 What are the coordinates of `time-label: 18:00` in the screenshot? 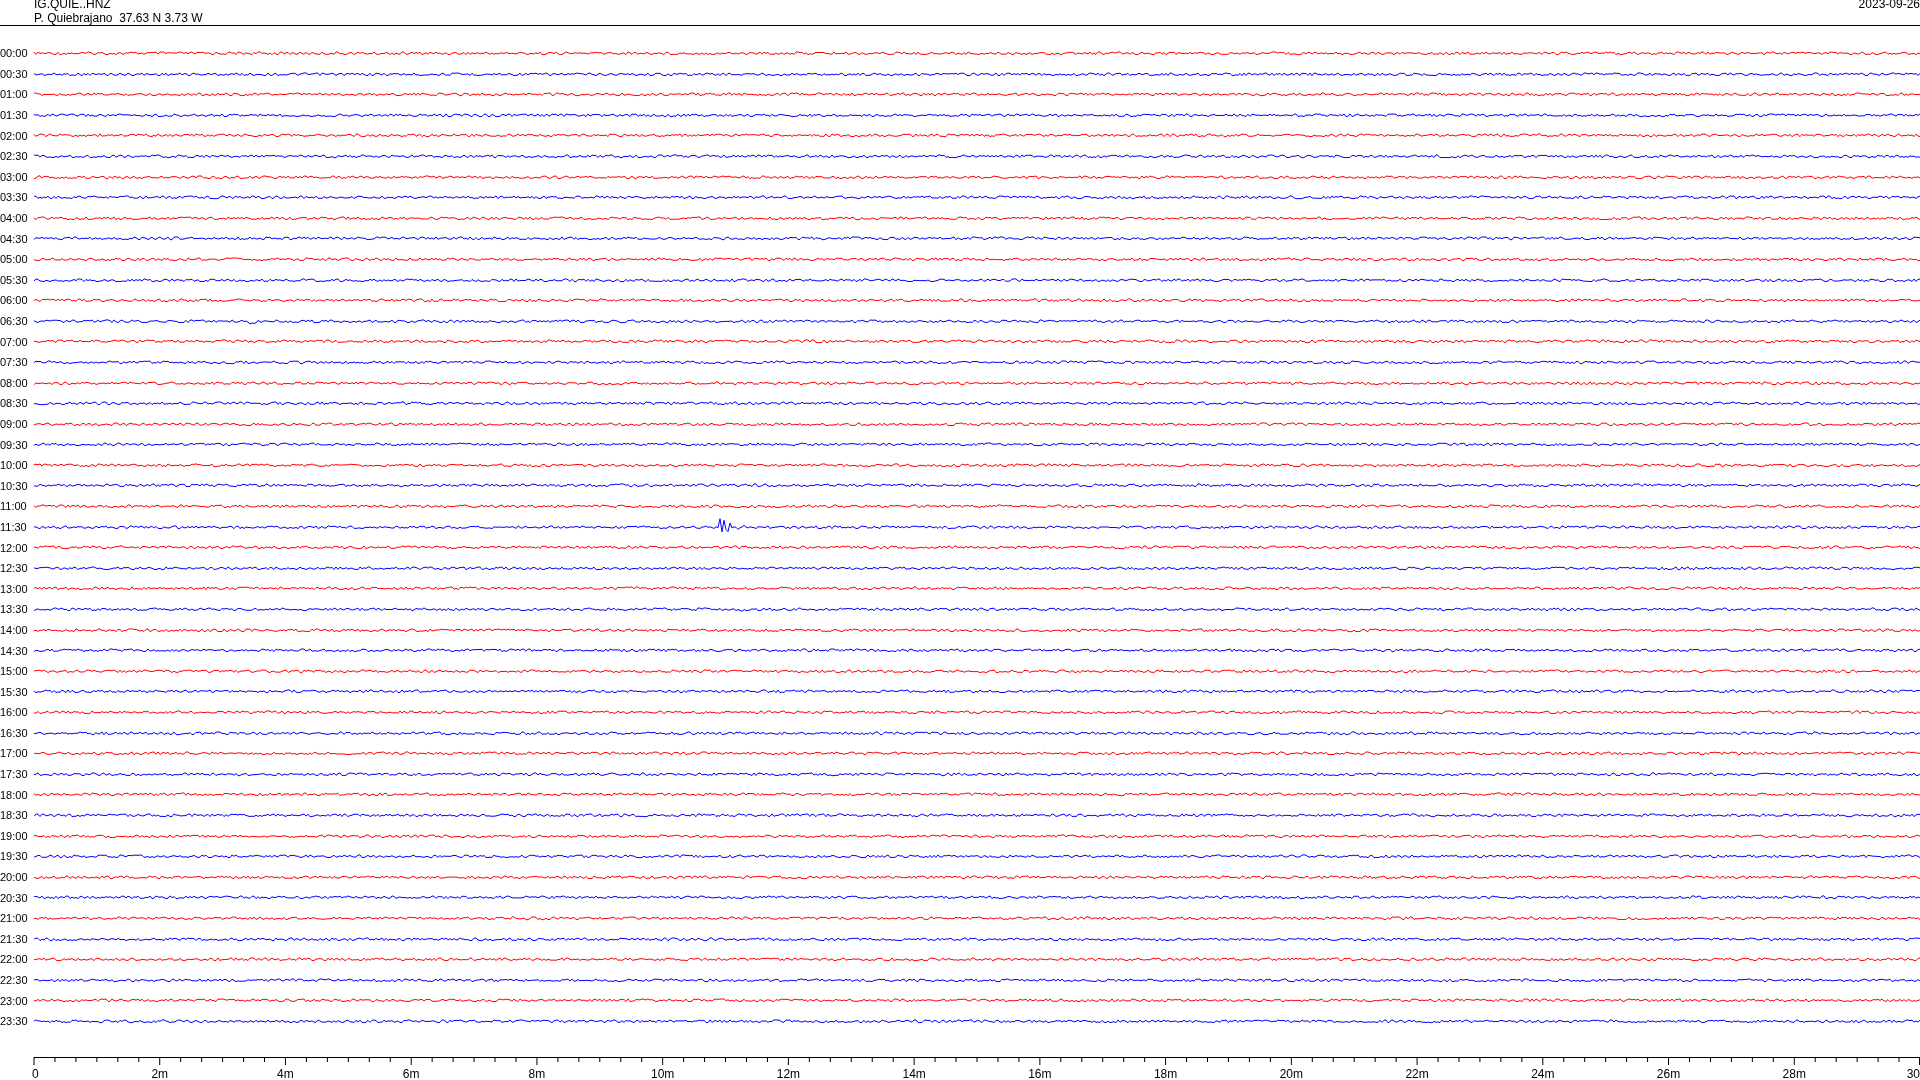 It's located at (14, 794).